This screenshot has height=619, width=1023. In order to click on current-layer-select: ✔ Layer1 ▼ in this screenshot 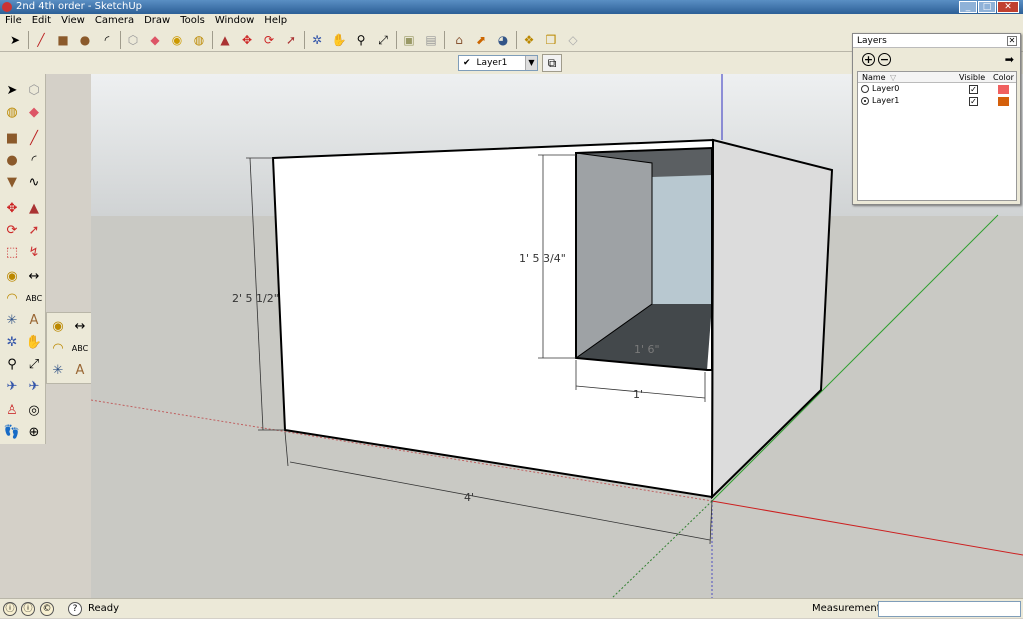, I will do `click(498, 63)`.